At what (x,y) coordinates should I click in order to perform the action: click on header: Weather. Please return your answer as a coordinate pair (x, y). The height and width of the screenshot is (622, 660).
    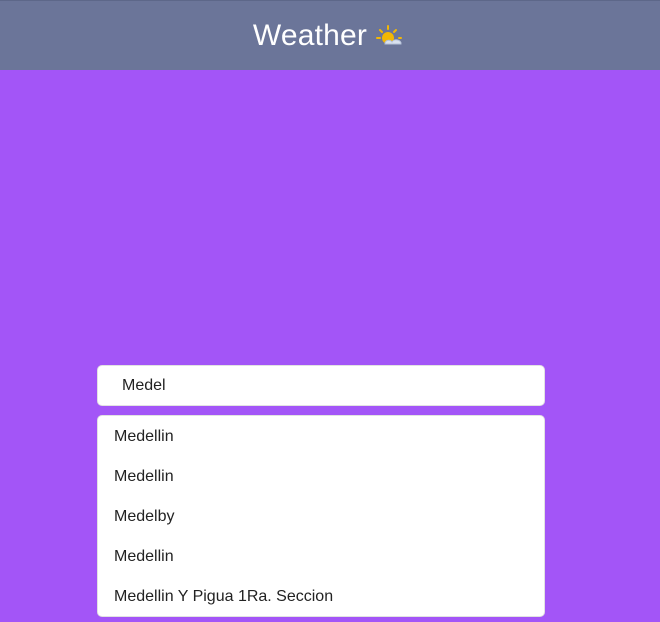
    Looking at the image, I should click on (330, 35).